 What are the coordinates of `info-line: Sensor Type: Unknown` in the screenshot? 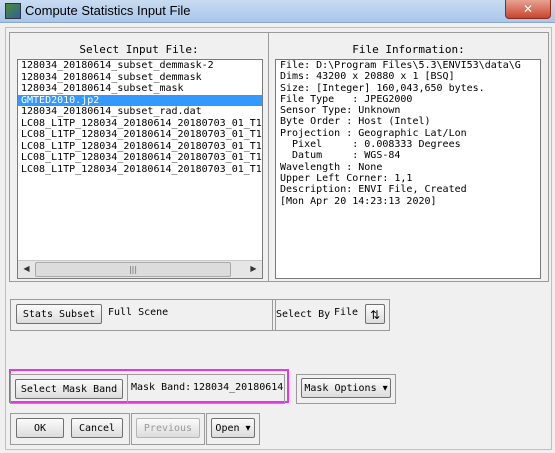 It's located at (340, 111).